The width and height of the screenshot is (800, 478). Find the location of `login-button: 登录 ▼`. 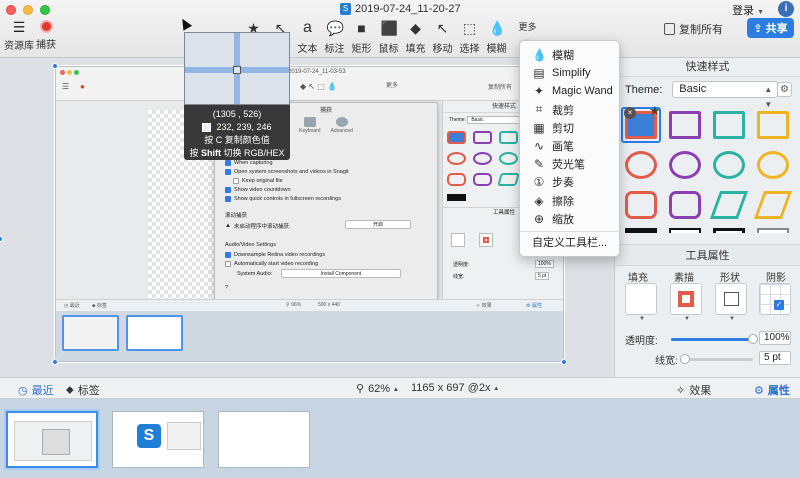

login-button: 登录 ▼ is located at coordinates (748, 10).